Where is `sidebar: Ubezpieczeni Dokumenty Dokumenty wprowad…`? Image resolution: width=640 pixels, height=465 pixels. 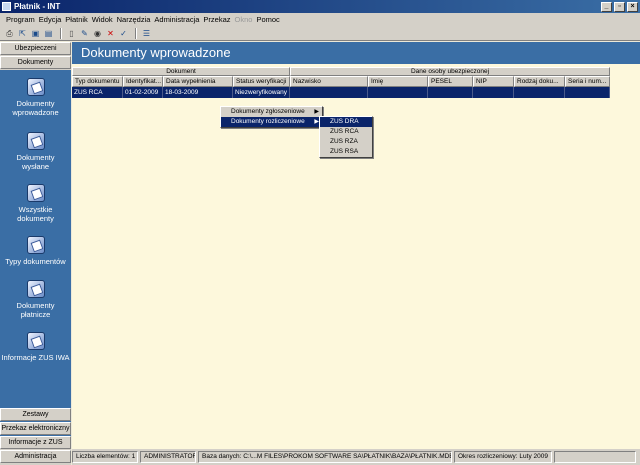 sidebar: Ubezpieczeni Dokumenty Dokumenty wprowad… is located at coordinates (35, 253).